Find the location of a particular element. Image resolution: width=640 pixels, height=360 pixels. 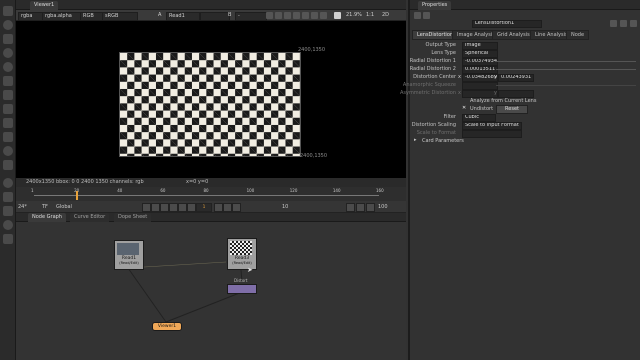

furnace-tool-icon is located at coordinates (8, 211).